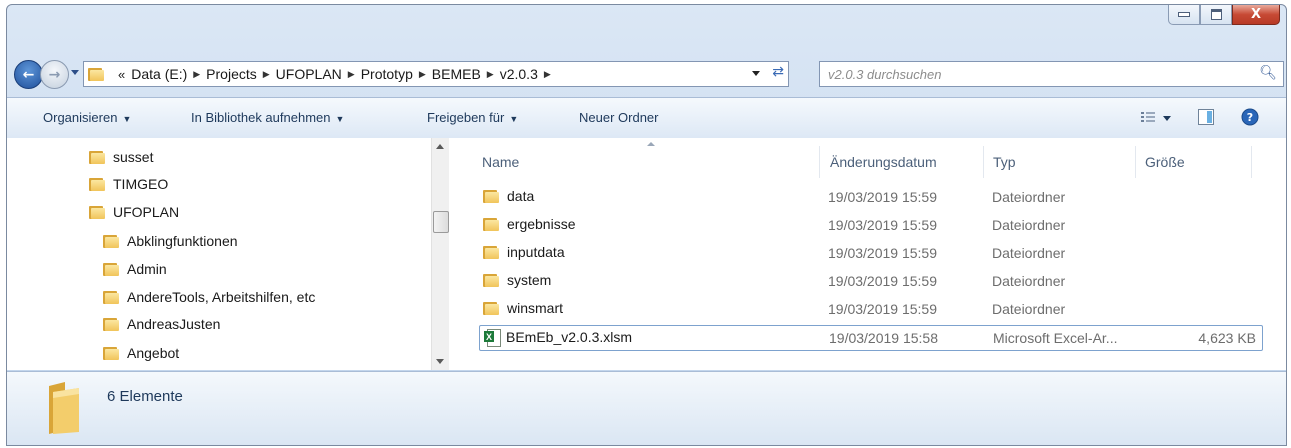  Describe the element at coordinates (440, 361) in the screenshot. I see `scroll-down-icon` at that location.